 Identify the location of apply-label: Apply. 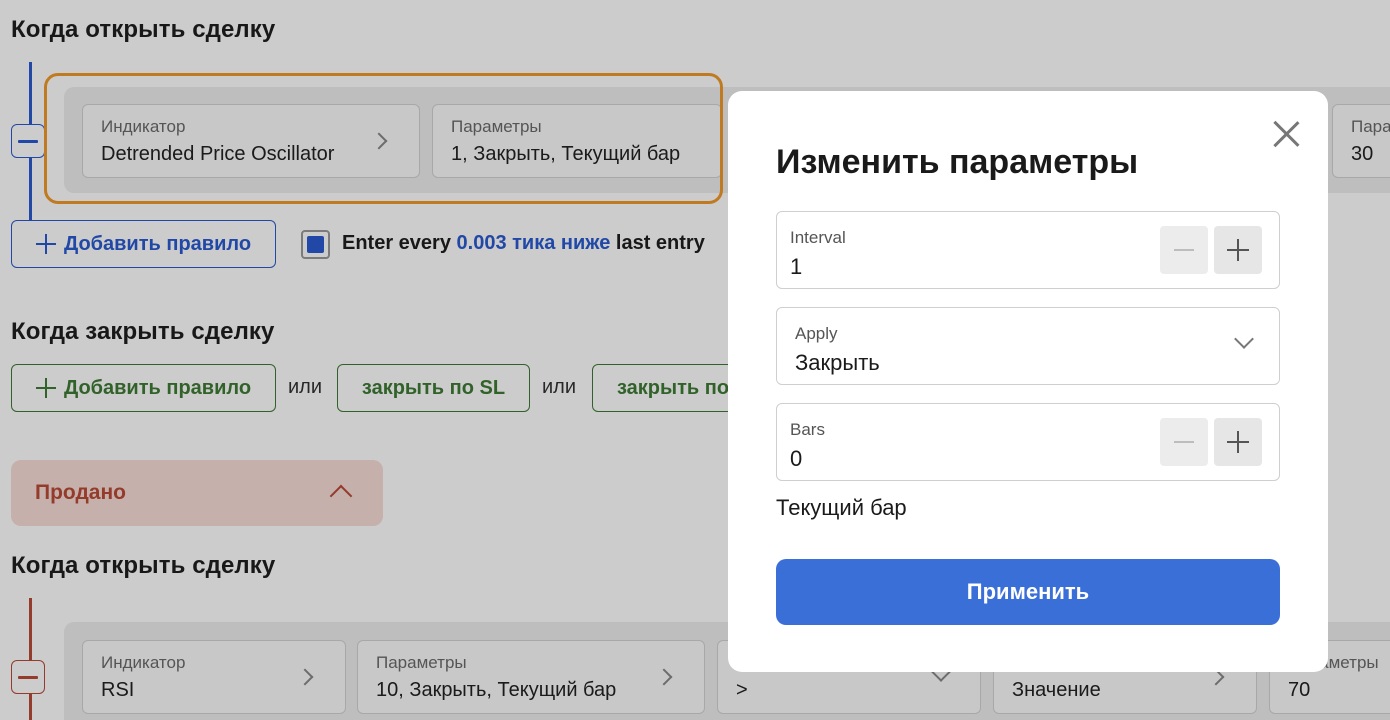
(816, 333).